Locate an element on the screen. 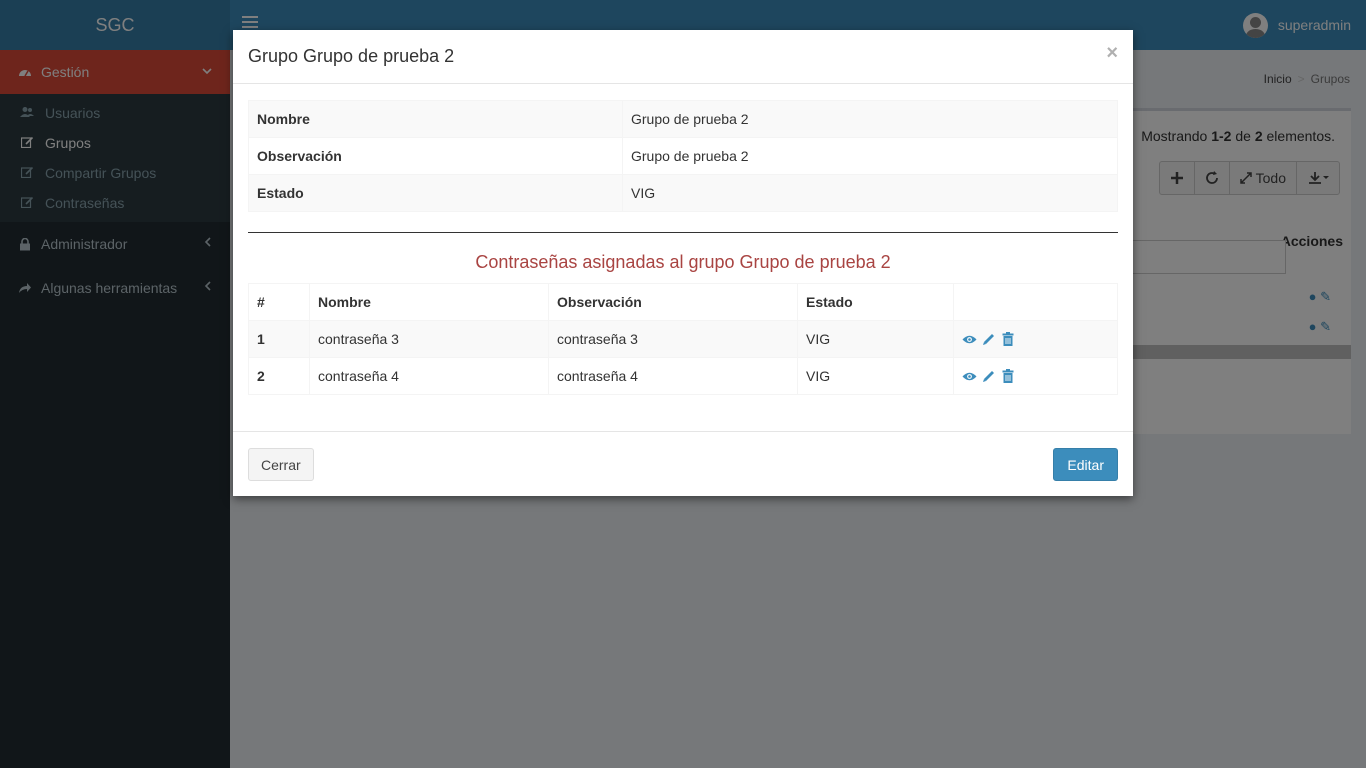  modal-footer: Cerrar Editar is located at coordinates (683, 463).